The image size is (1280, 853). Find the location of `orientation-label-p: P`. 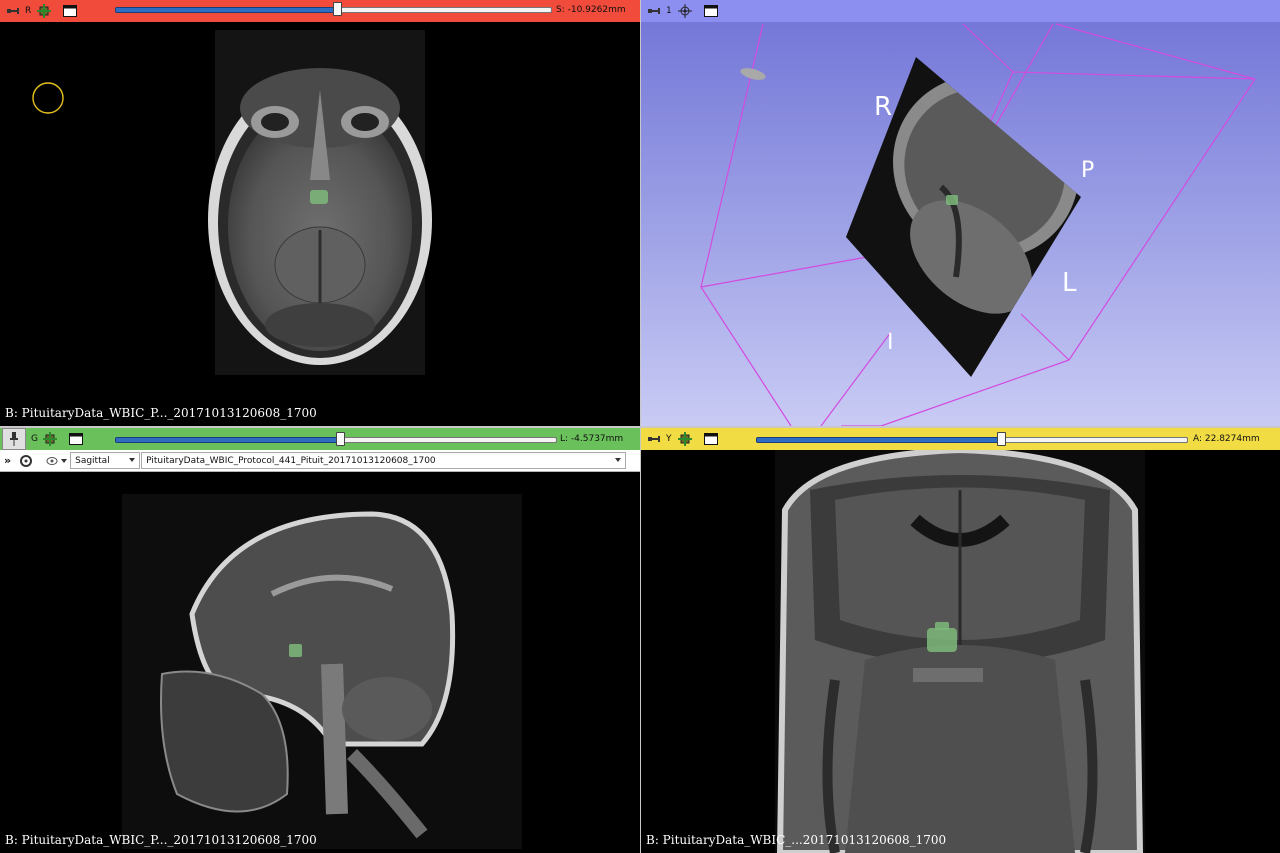

orientation-label-p: P is located at coordinates (1088, 170).